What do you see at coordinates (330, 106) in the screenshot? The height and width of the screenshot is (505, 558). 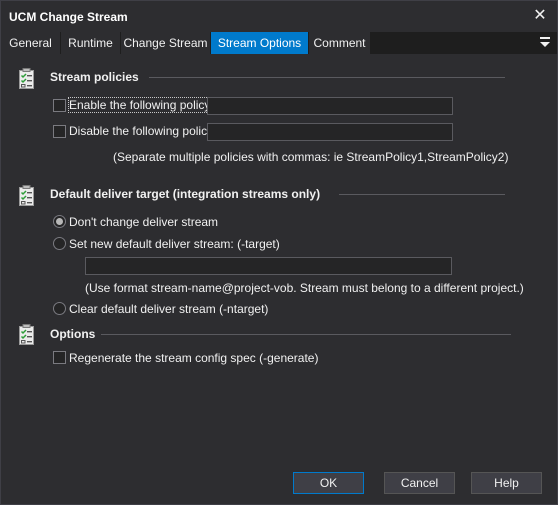 I see `enable-policy-input` at bounding box center [330, 106].